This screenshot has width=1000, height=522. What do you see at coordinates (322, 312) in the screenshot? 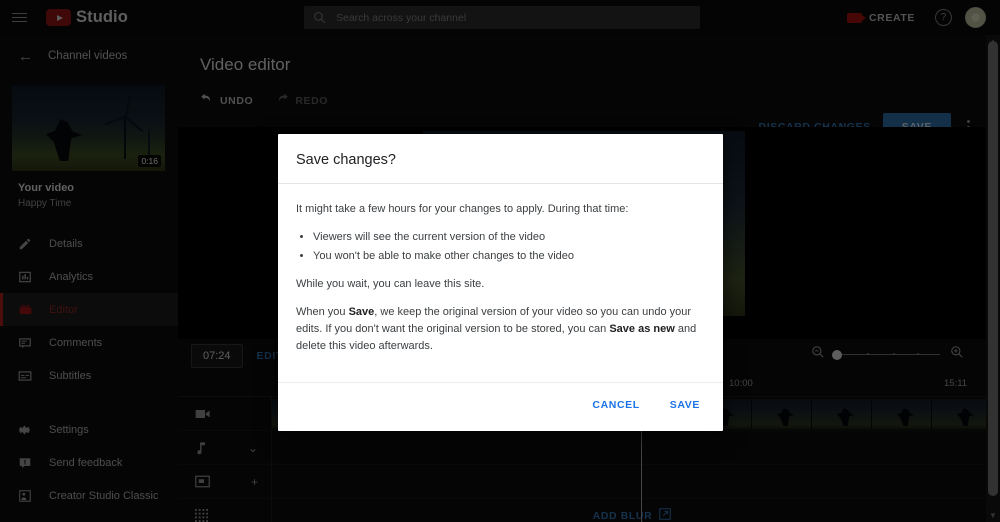
I see `dialog-para-part: When you` at bounding box center [322, 312].